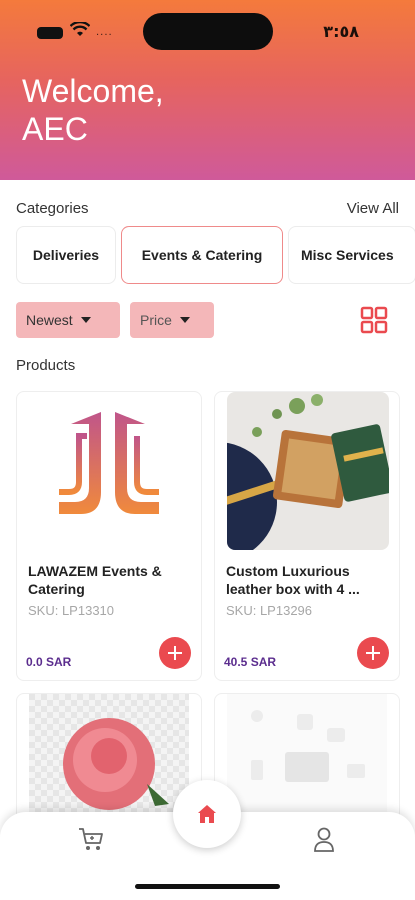 Image resolution: width=415 pixels, height=900 pixels. What do you see at coordinates (71, 610) in the screenshot?
I see `product-sku: SKU: LP13310` at bounding box center [71, 610].